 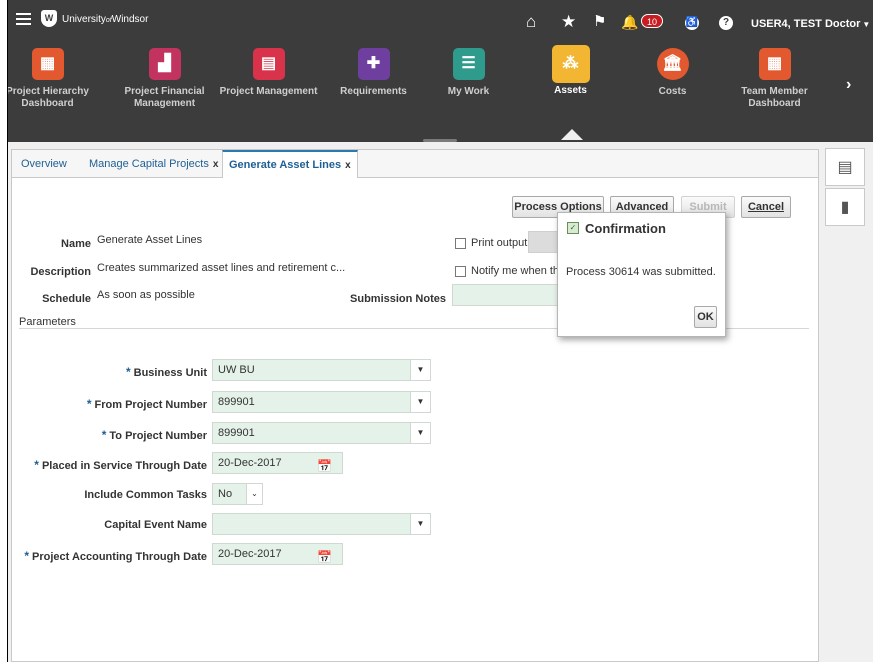 What do you see at coordinates (373, 91) in the screenshot?
I see `tile-label: Requirements` at bounding box center [373, 91].